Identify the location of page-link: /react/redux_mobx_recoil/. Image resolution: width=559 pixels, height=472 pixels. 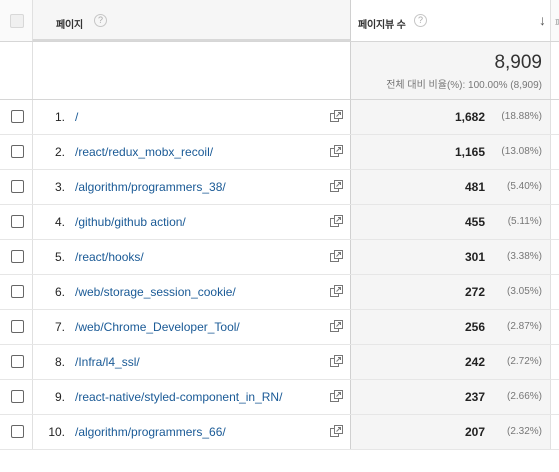
(144, 152).